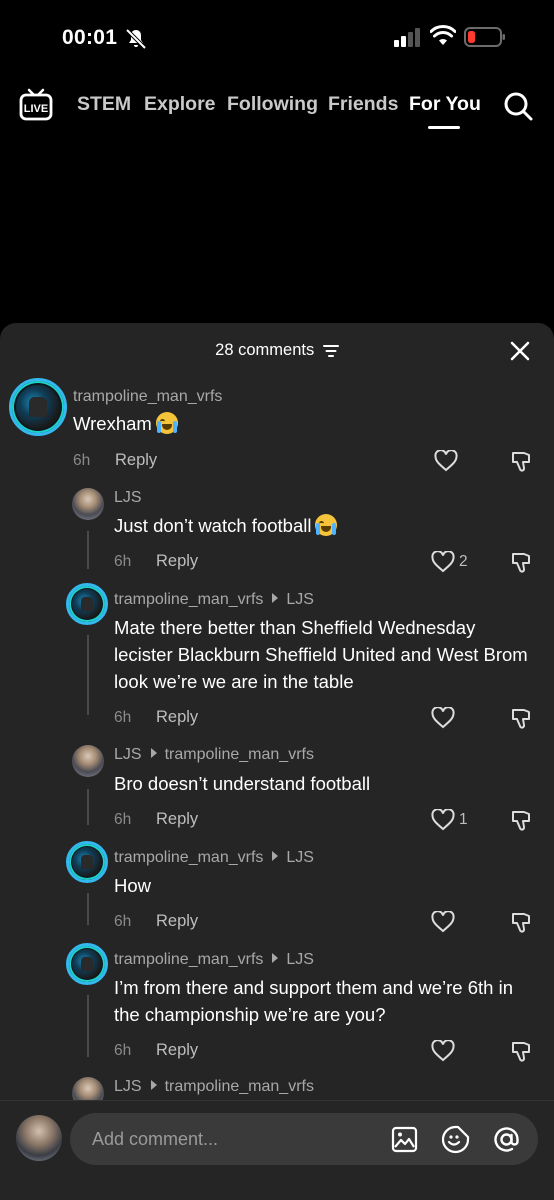 Image resolution: width=554 pixels, height=1200 pixels. Describe the element at coordinates (277, 891) in the screenshot. I see `comment-item: trampoline_man_vrfs LJS How 6h Reply` at that location.